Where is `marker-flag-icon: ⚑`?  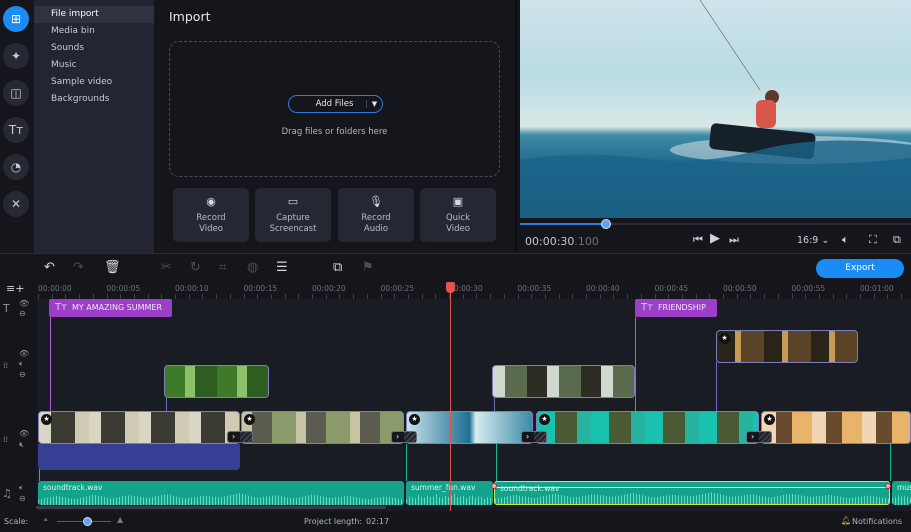
marker-flag-icon: ⚑ is located at coordinates (368, 267).